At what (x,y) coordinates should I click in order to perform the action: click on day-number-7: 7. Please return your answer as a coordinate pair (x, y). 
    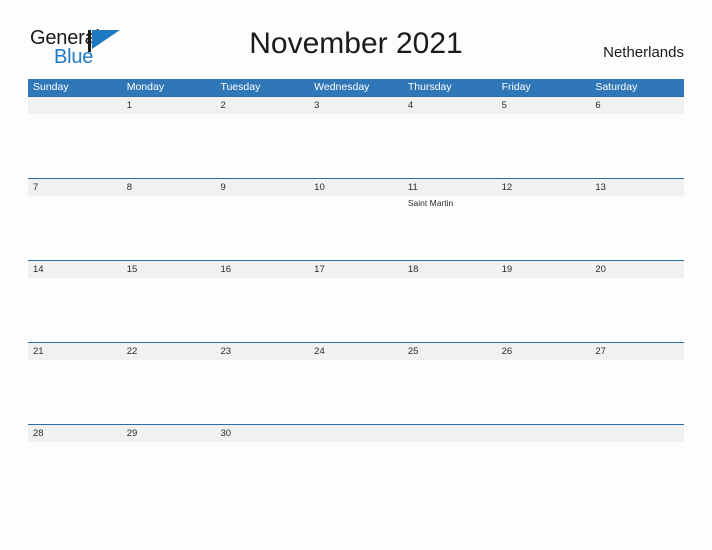
    Looking at the image, I should click on (75, 187).